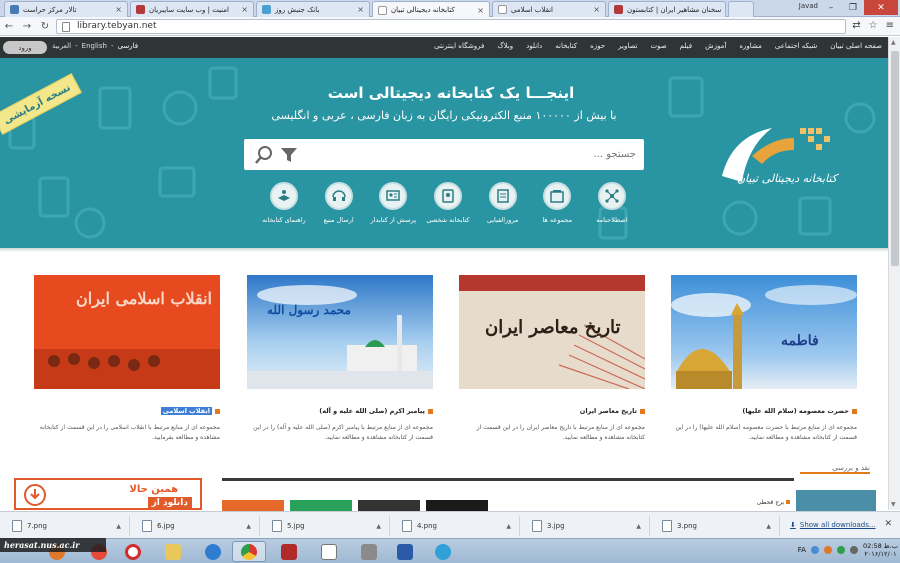 The width and height of the screenshot is (900, 563). What do you see at coordinates (249, 551) in the screenshot?
I see `taskbar-app-active` at bounding box center [249, 551].